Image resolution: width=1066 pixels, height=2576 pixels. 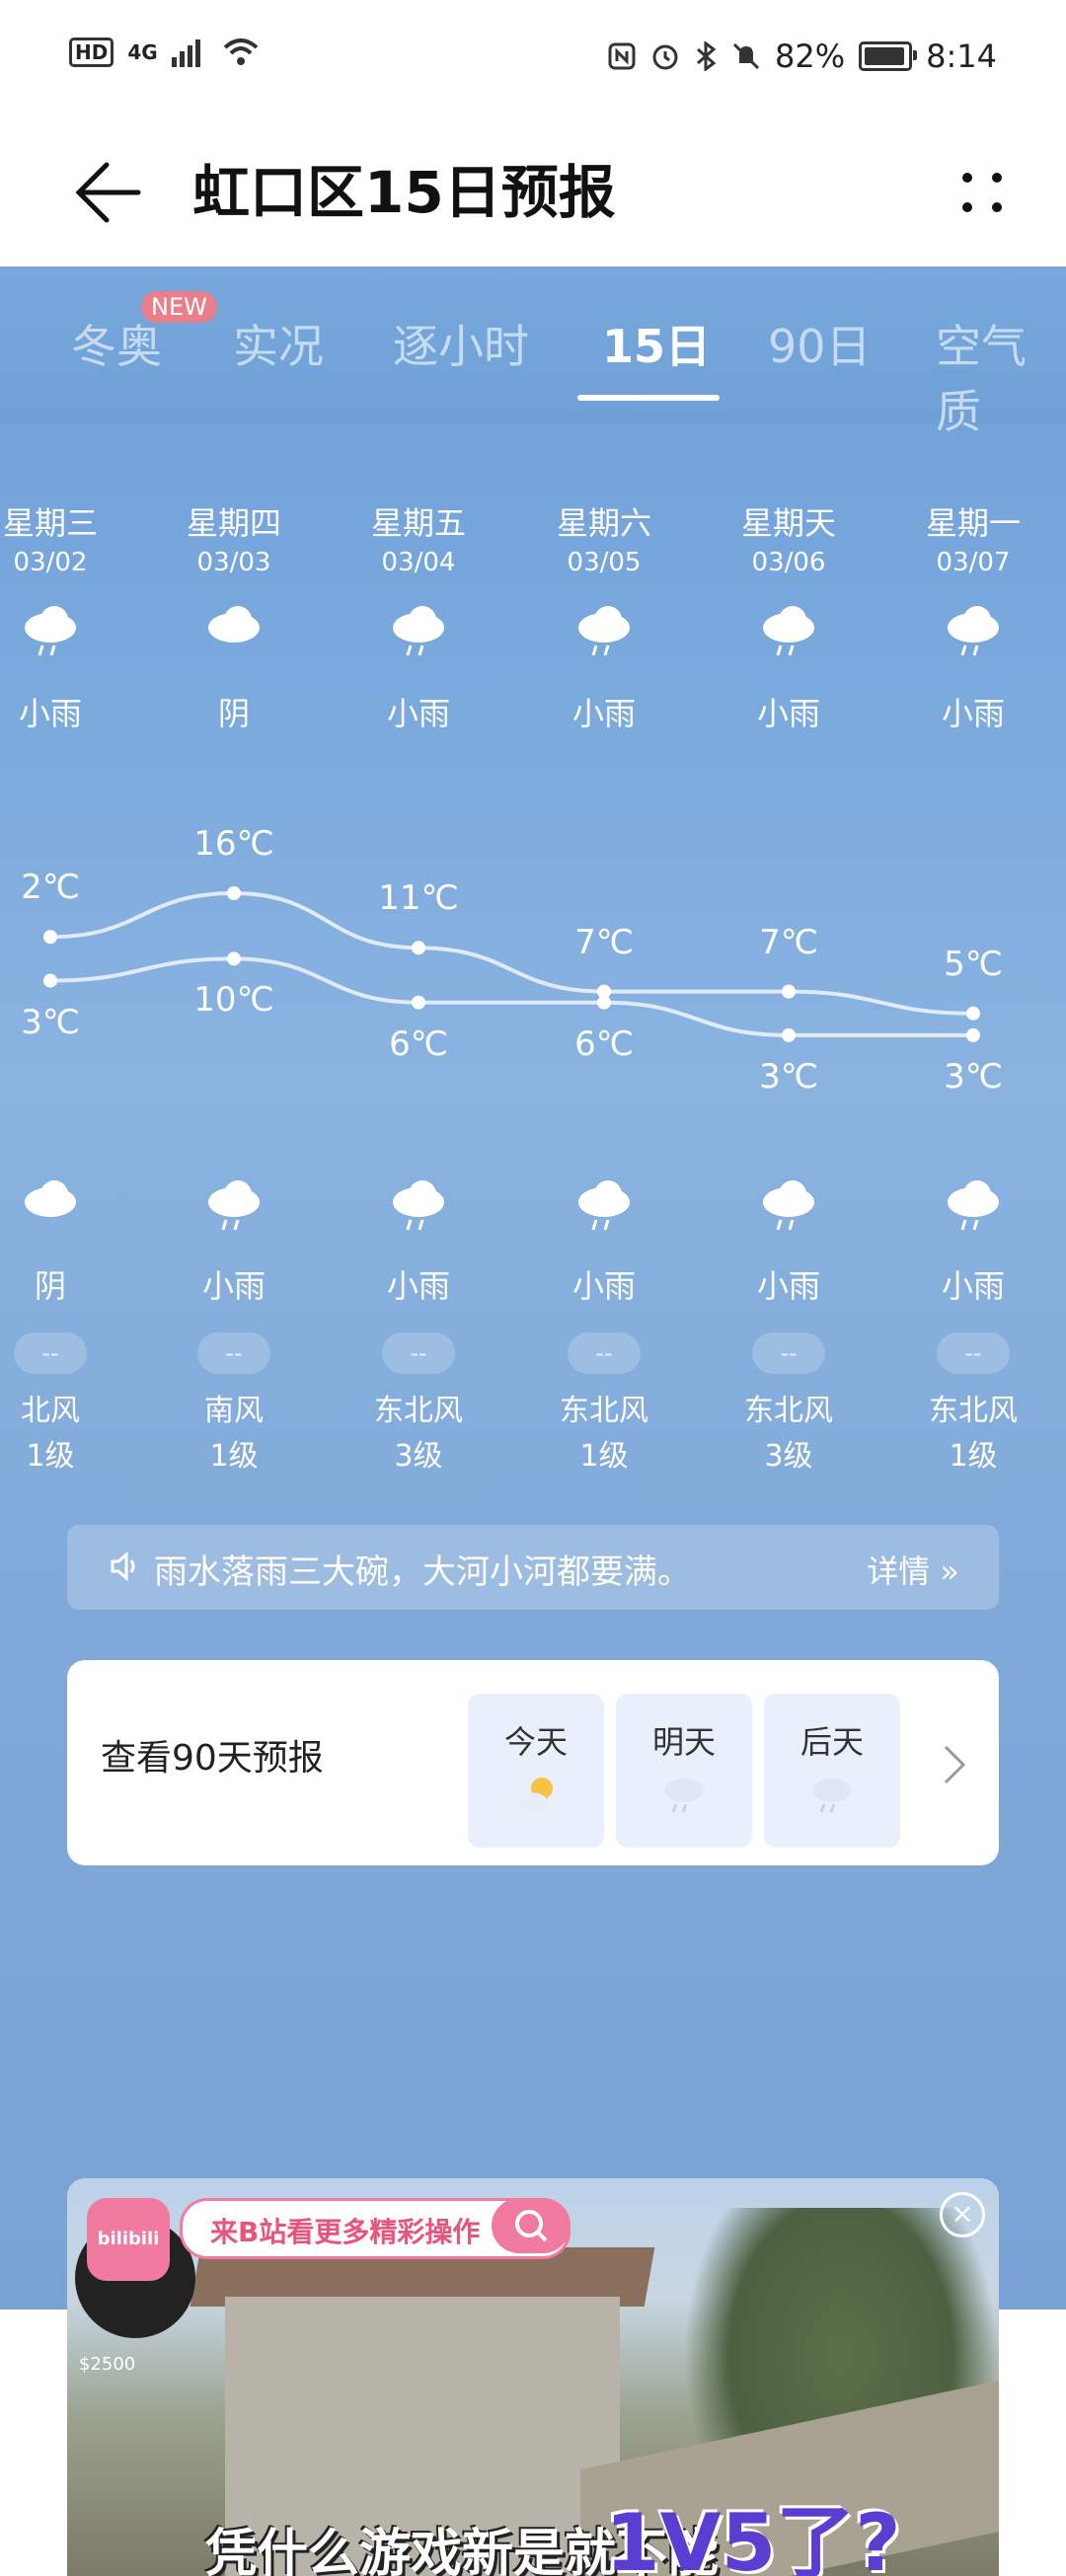 I want to click on proverb-bar: 雨水落雨三大碗，大河小河都要满。 详情 », so click(x=533, y=1567).